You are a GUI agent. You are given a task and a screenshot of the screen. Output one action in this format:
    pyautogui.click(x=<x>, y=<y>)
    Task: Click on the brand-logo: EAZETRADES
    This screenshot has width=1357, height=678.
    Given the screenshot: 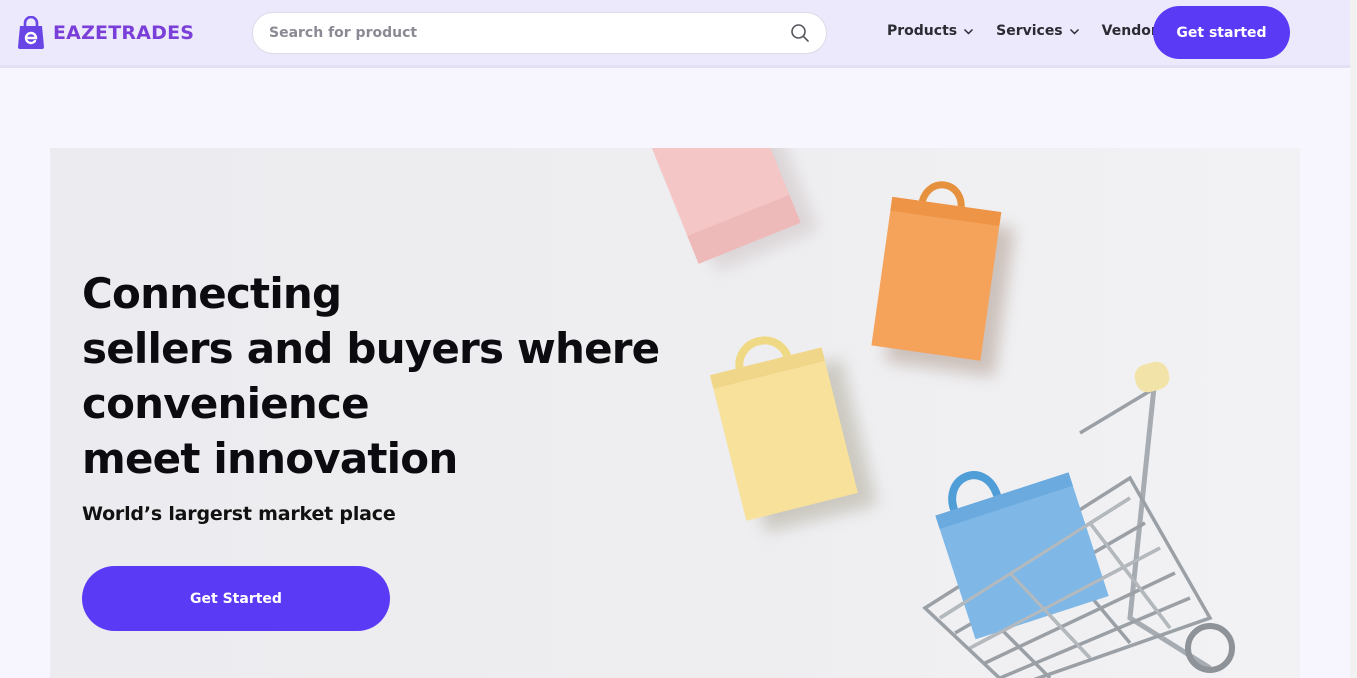 What is the action you would take?
    pyautogui.click(x=105, y=33)
    